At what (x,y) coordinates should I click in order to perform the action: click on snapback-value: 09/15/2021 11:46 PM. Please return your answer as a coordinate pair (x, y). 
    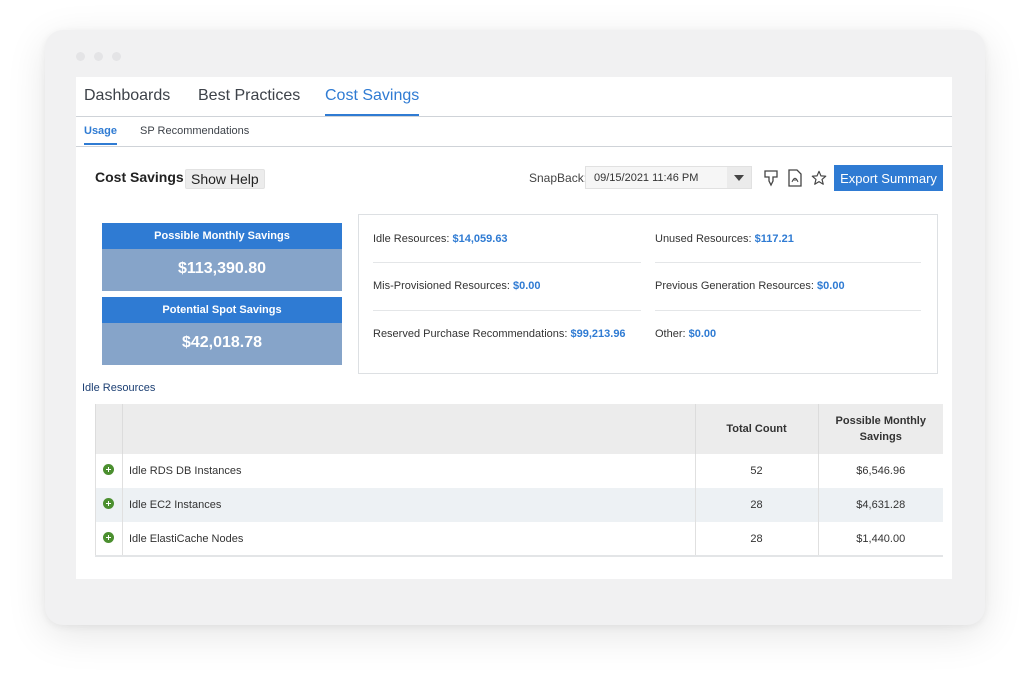
    Looking at the image, I should click on (646, 178).